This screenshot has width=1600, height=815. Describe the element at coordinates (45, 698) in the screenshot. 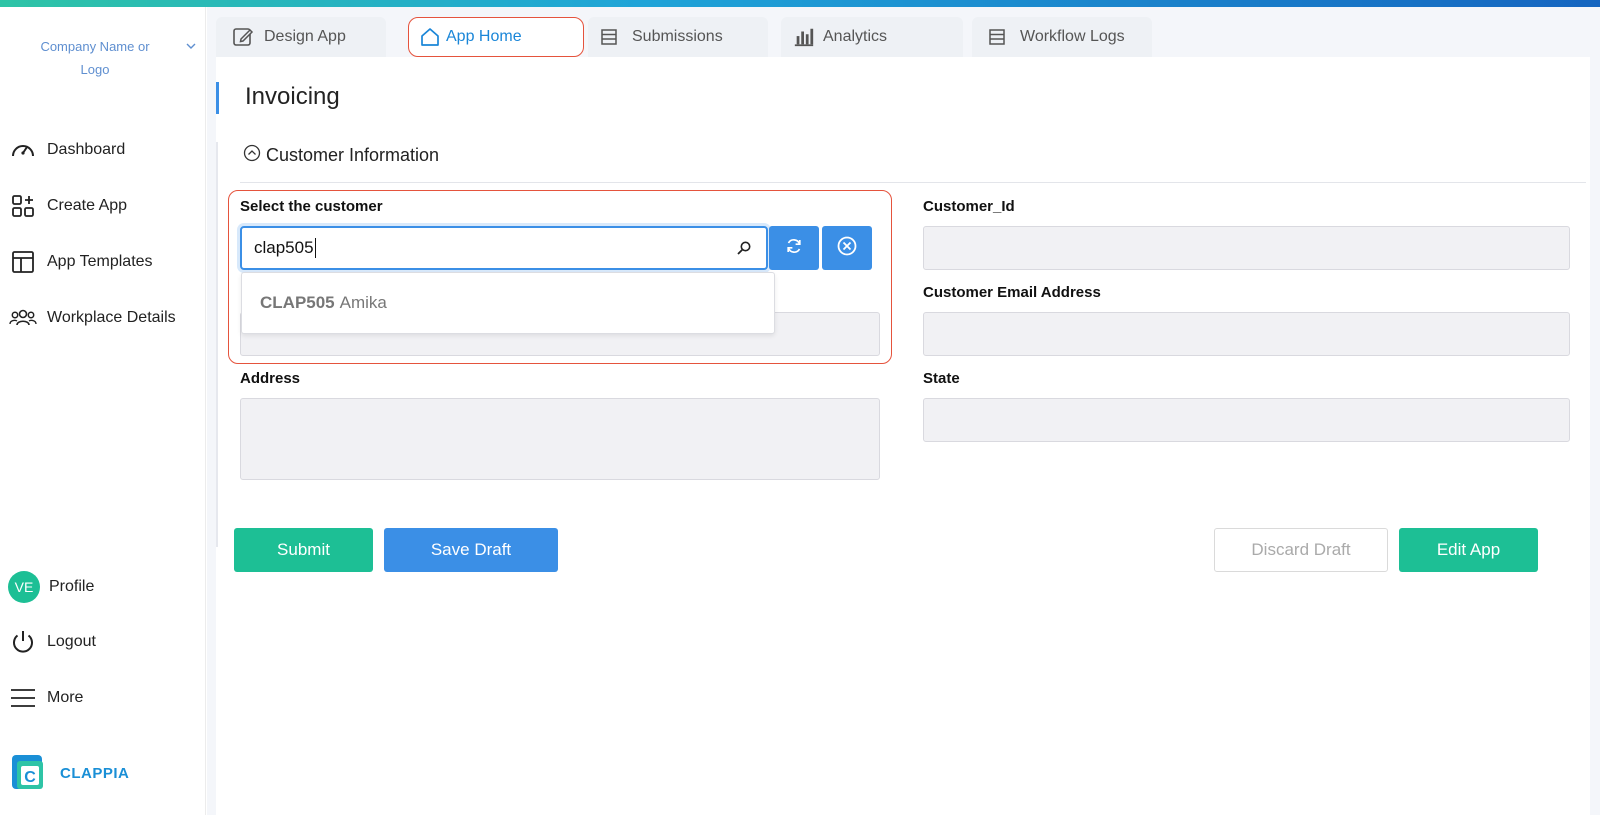

I see `sidebar-item-more: More` at that location.